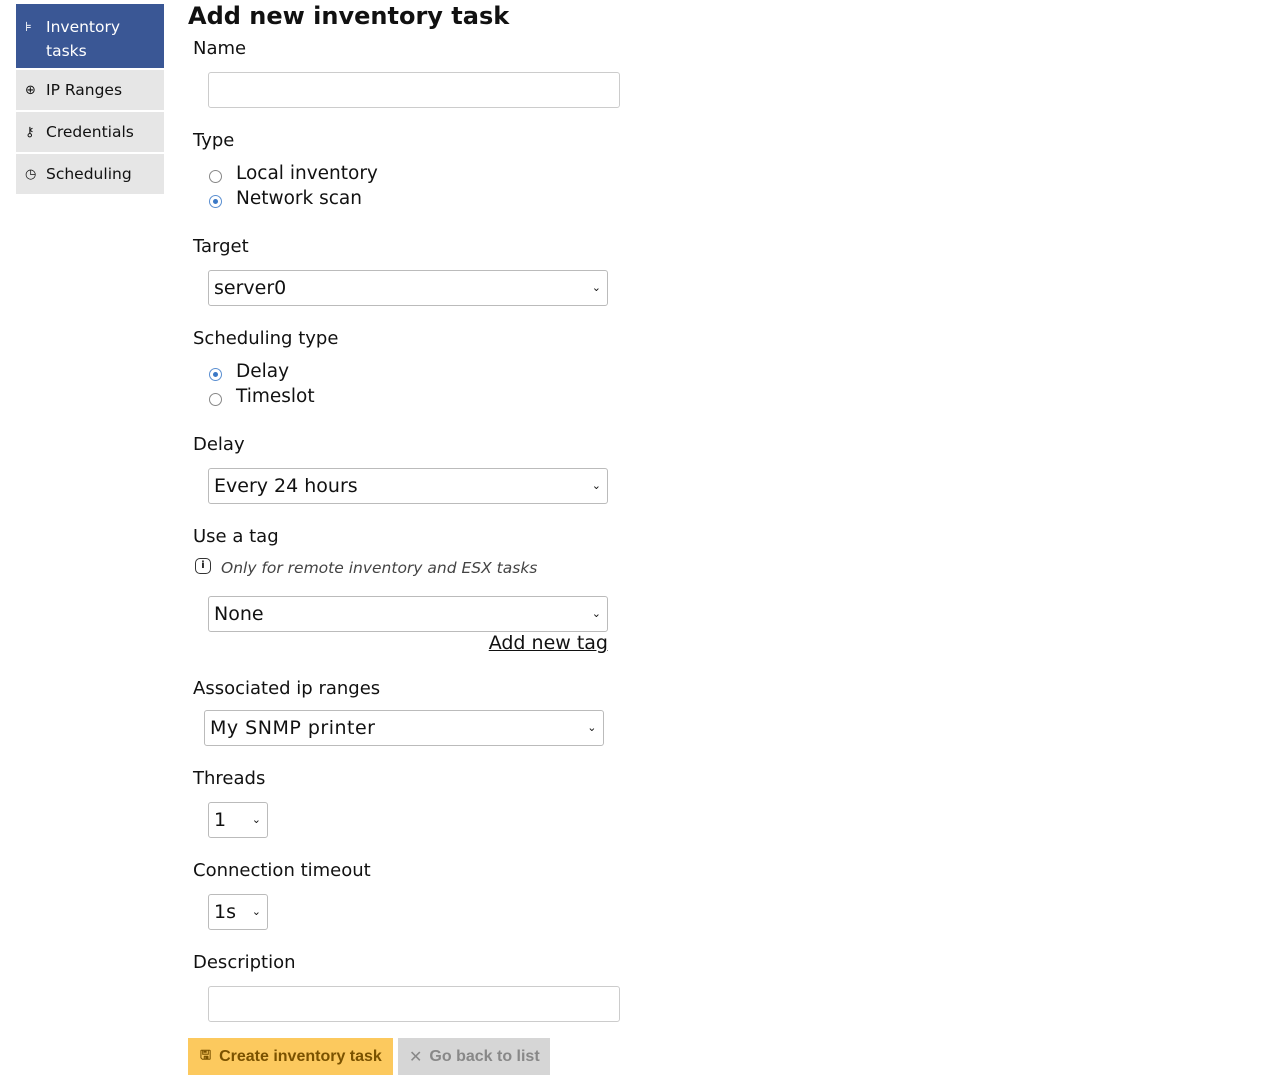 This screenshot has width=1280, height=1075. What do you see at coordinates (299, 198) in the screenshot?
I see `type-network-label: Network scan` at bounding box center [299, 198].